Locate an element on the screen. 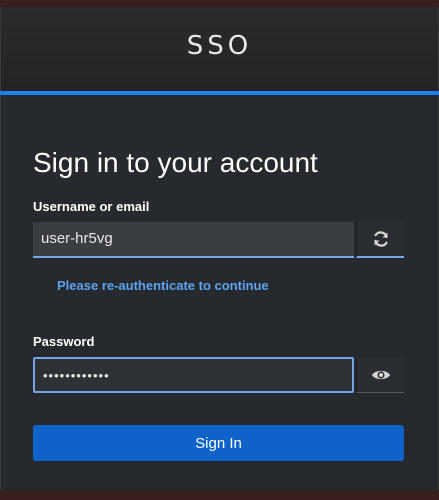  eye-icon is located at coordinates (380, 374).